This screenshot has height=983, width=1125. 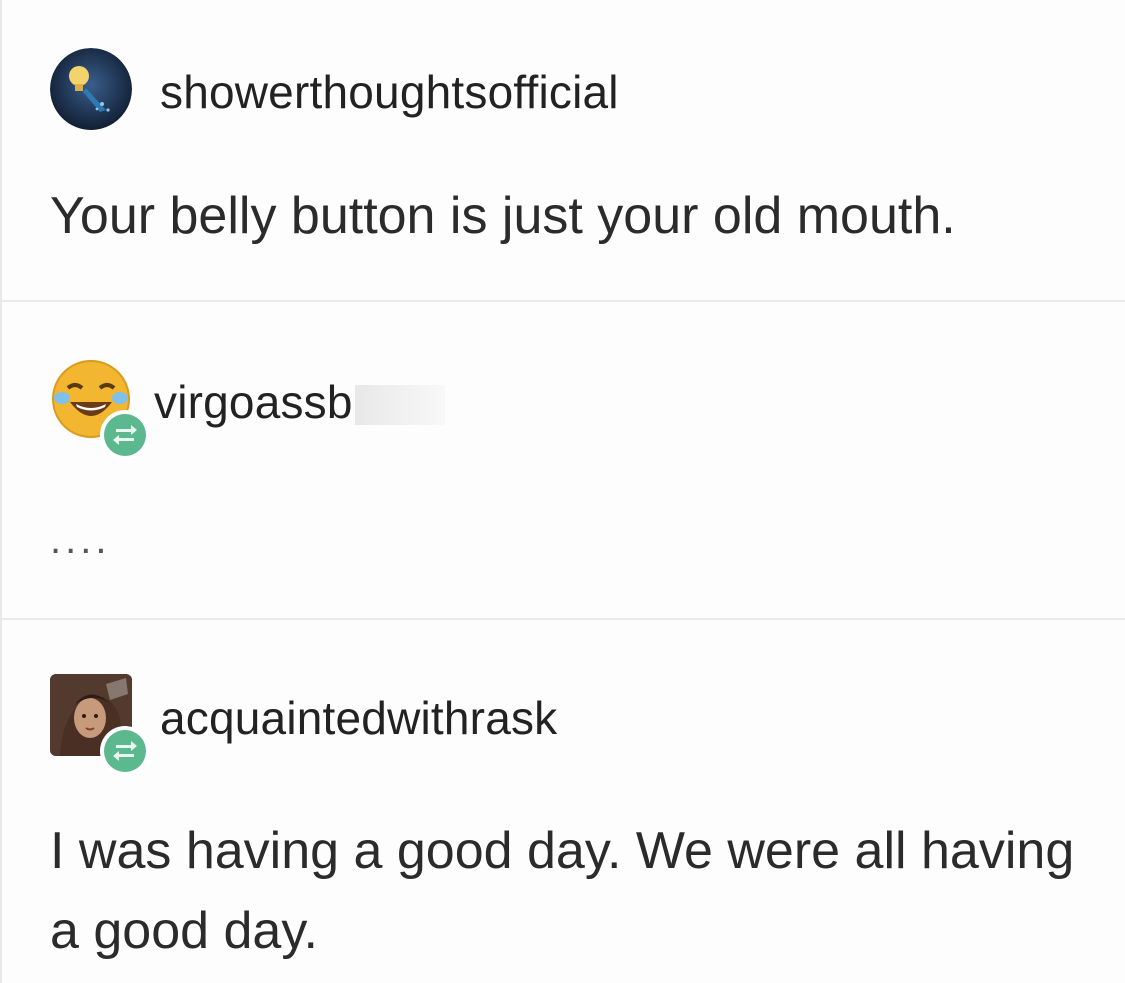 I want to click on username: virgoassb, so click(x=299, y=402).